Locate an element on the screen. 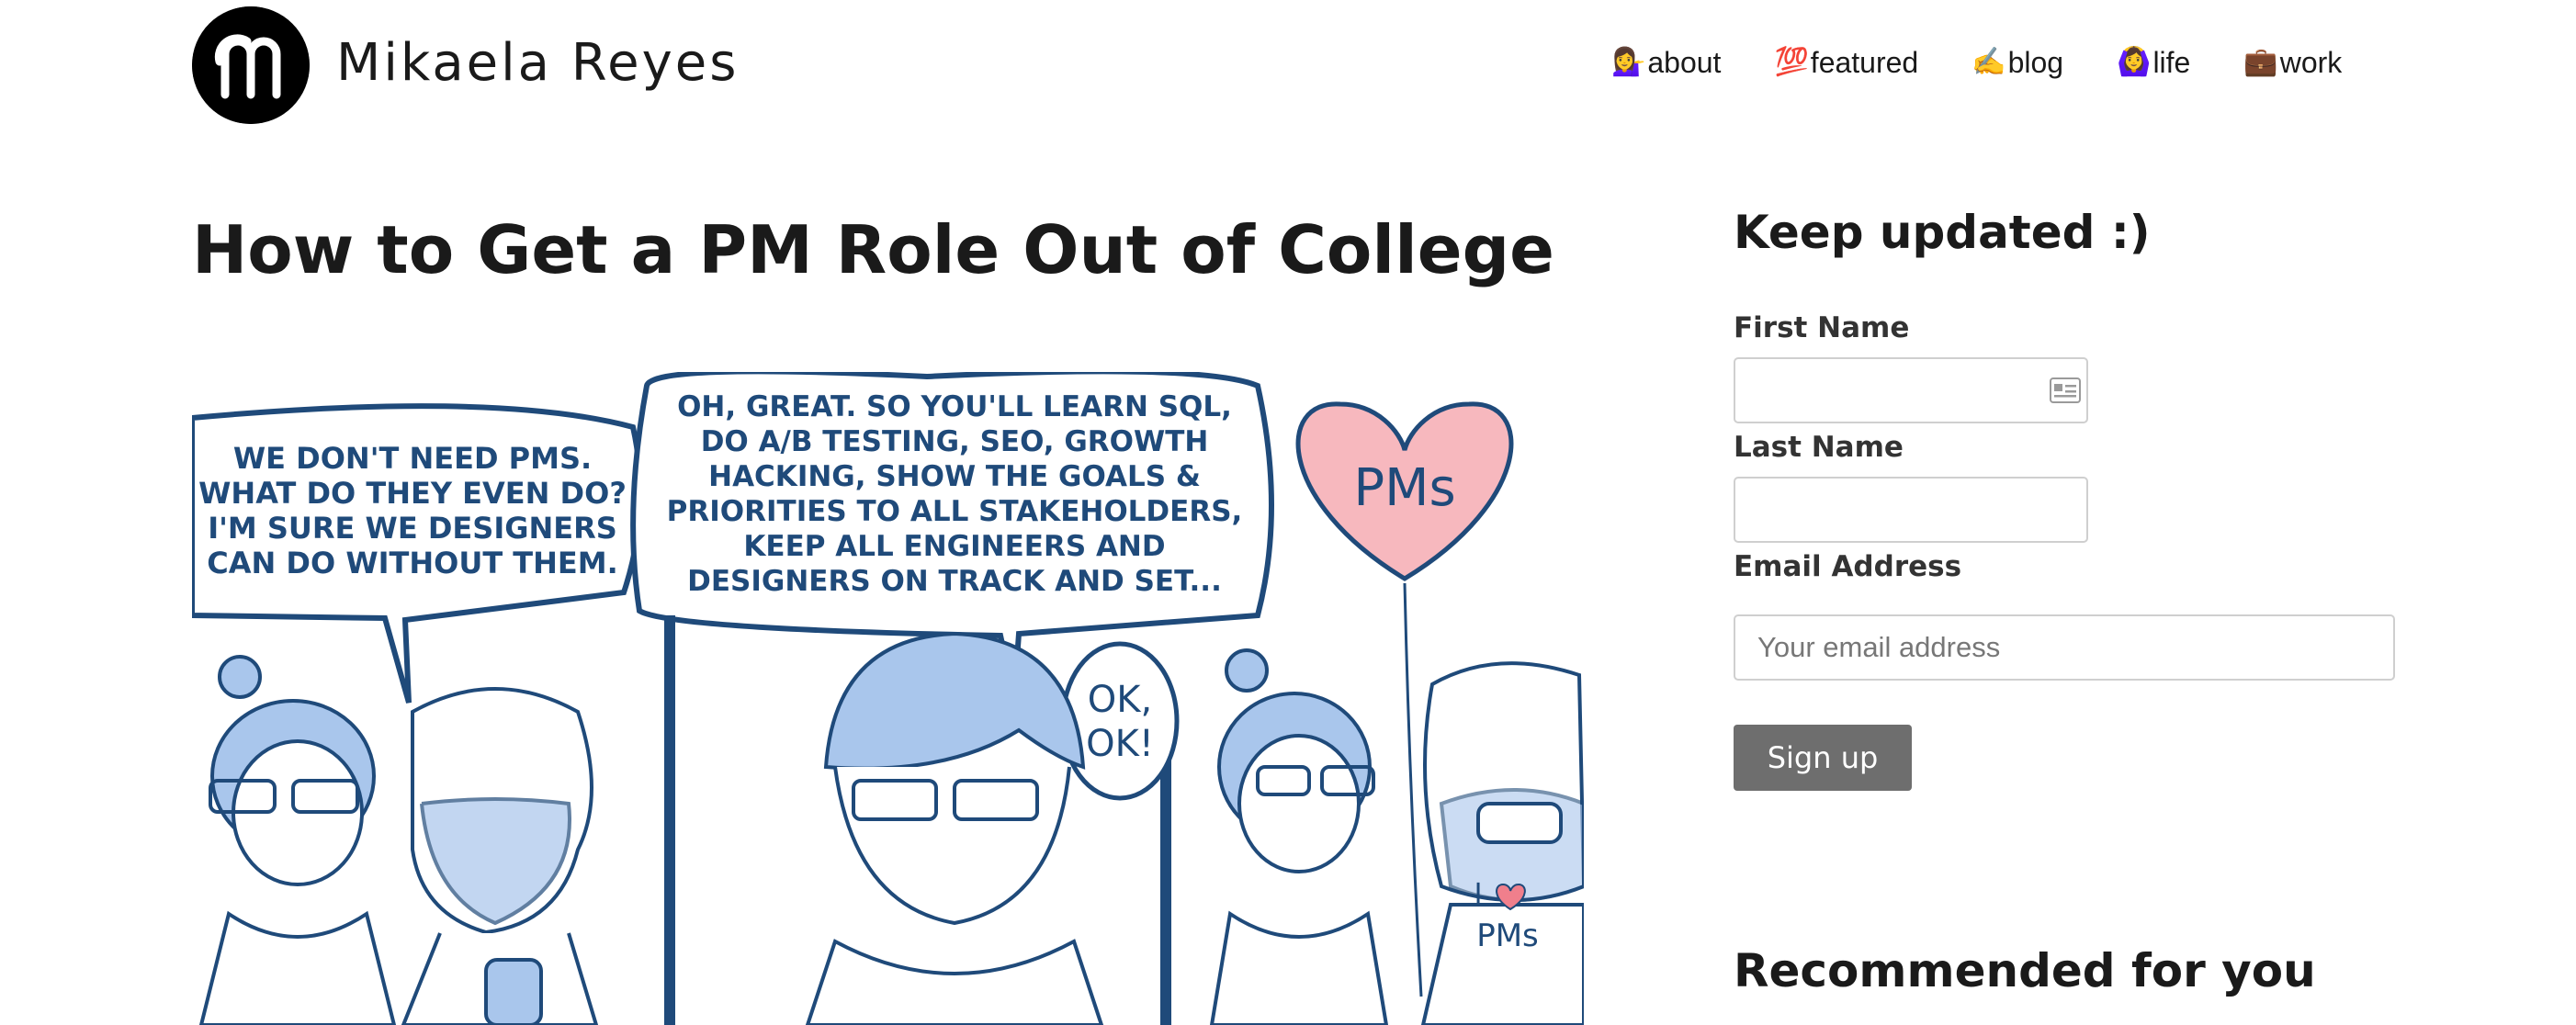 Image resolution: width=2576 pixels, height=1025 pixels. nav-about: 💁‍♀️ about is located at coordinates (1666, 62).